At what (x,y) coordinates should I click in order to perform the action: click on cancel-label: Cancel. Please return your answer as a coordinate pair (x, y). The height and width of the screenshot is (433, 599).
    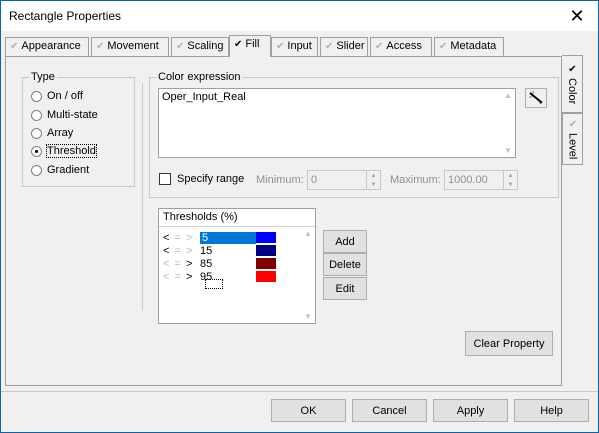
    Looking at the image, I should click on (389, 410).